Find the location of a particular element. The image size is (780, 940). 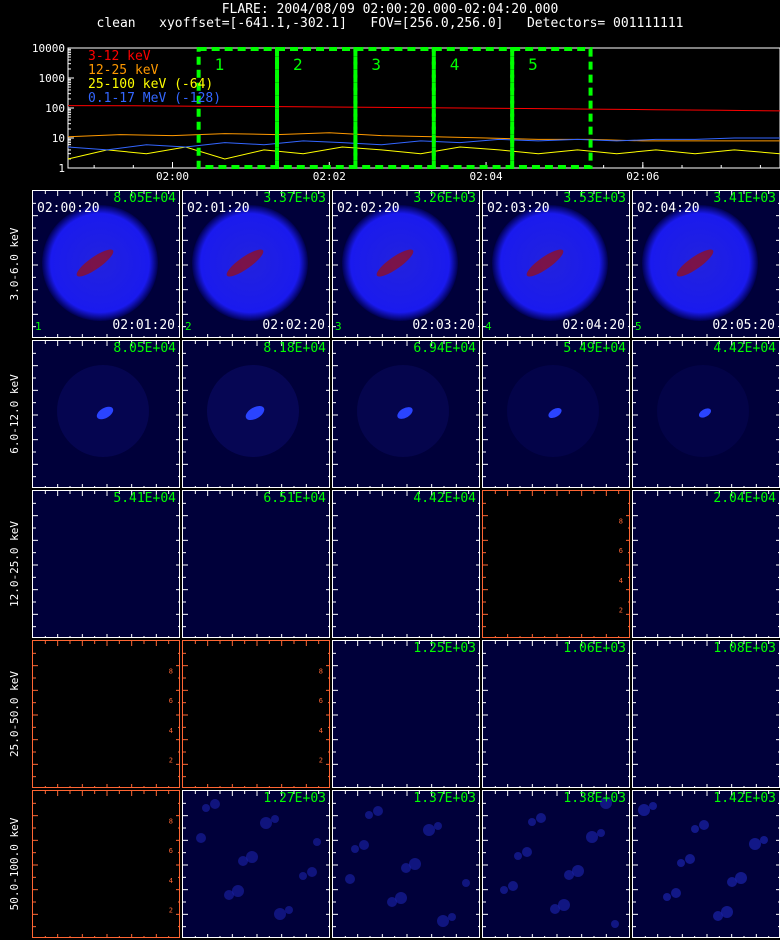

image-panel-r1-c2: 3.37E+03 02:01:20 02:02:20 2 is located at coordinates (256, 264).